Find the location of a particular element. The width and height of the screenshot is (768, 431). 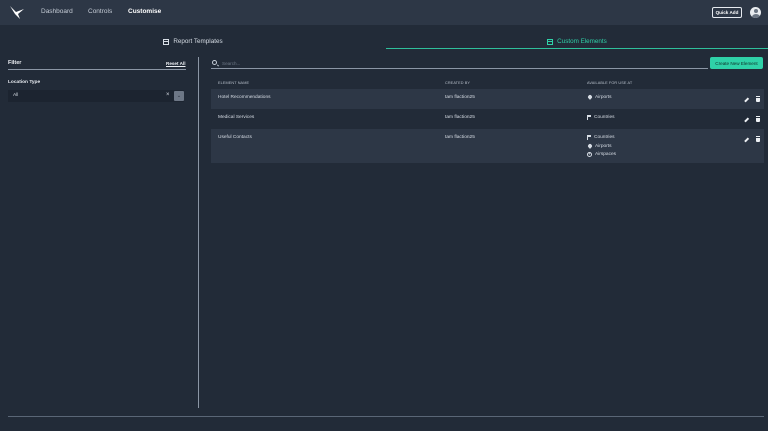

tab-report-templates: Report Templates is located at coordinates (193, 41).